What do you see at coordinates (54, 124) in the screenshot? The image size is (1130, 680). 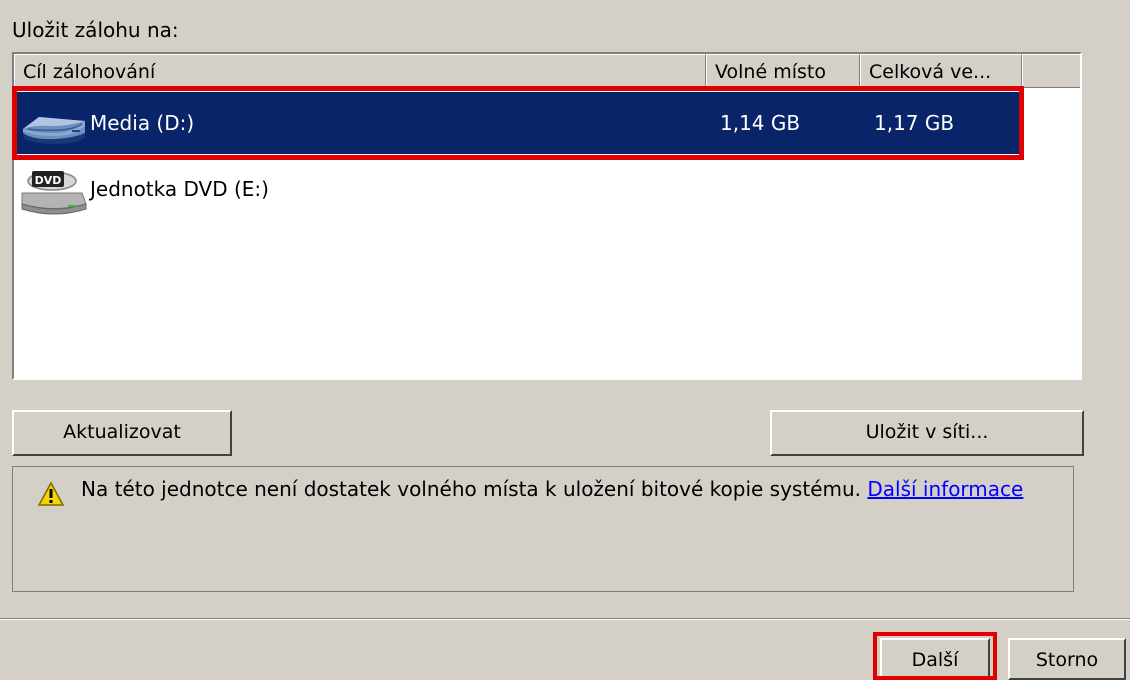 I see `hard-drive-icon` at bounding box center [54, 124].